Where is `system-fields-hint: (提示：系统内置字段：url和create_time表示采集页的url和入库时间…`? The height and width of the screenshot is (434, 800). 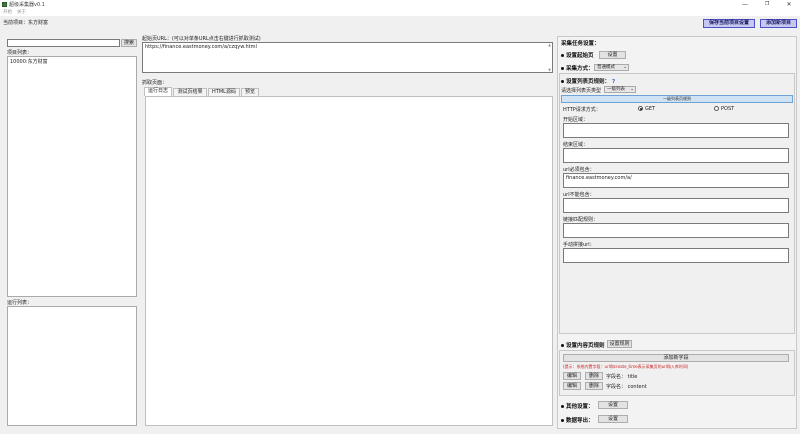
system-fields-hint: (提示：系统内置字段：url和create_time表示采集页的url和入库时间… is located at coordinates (626, 366).